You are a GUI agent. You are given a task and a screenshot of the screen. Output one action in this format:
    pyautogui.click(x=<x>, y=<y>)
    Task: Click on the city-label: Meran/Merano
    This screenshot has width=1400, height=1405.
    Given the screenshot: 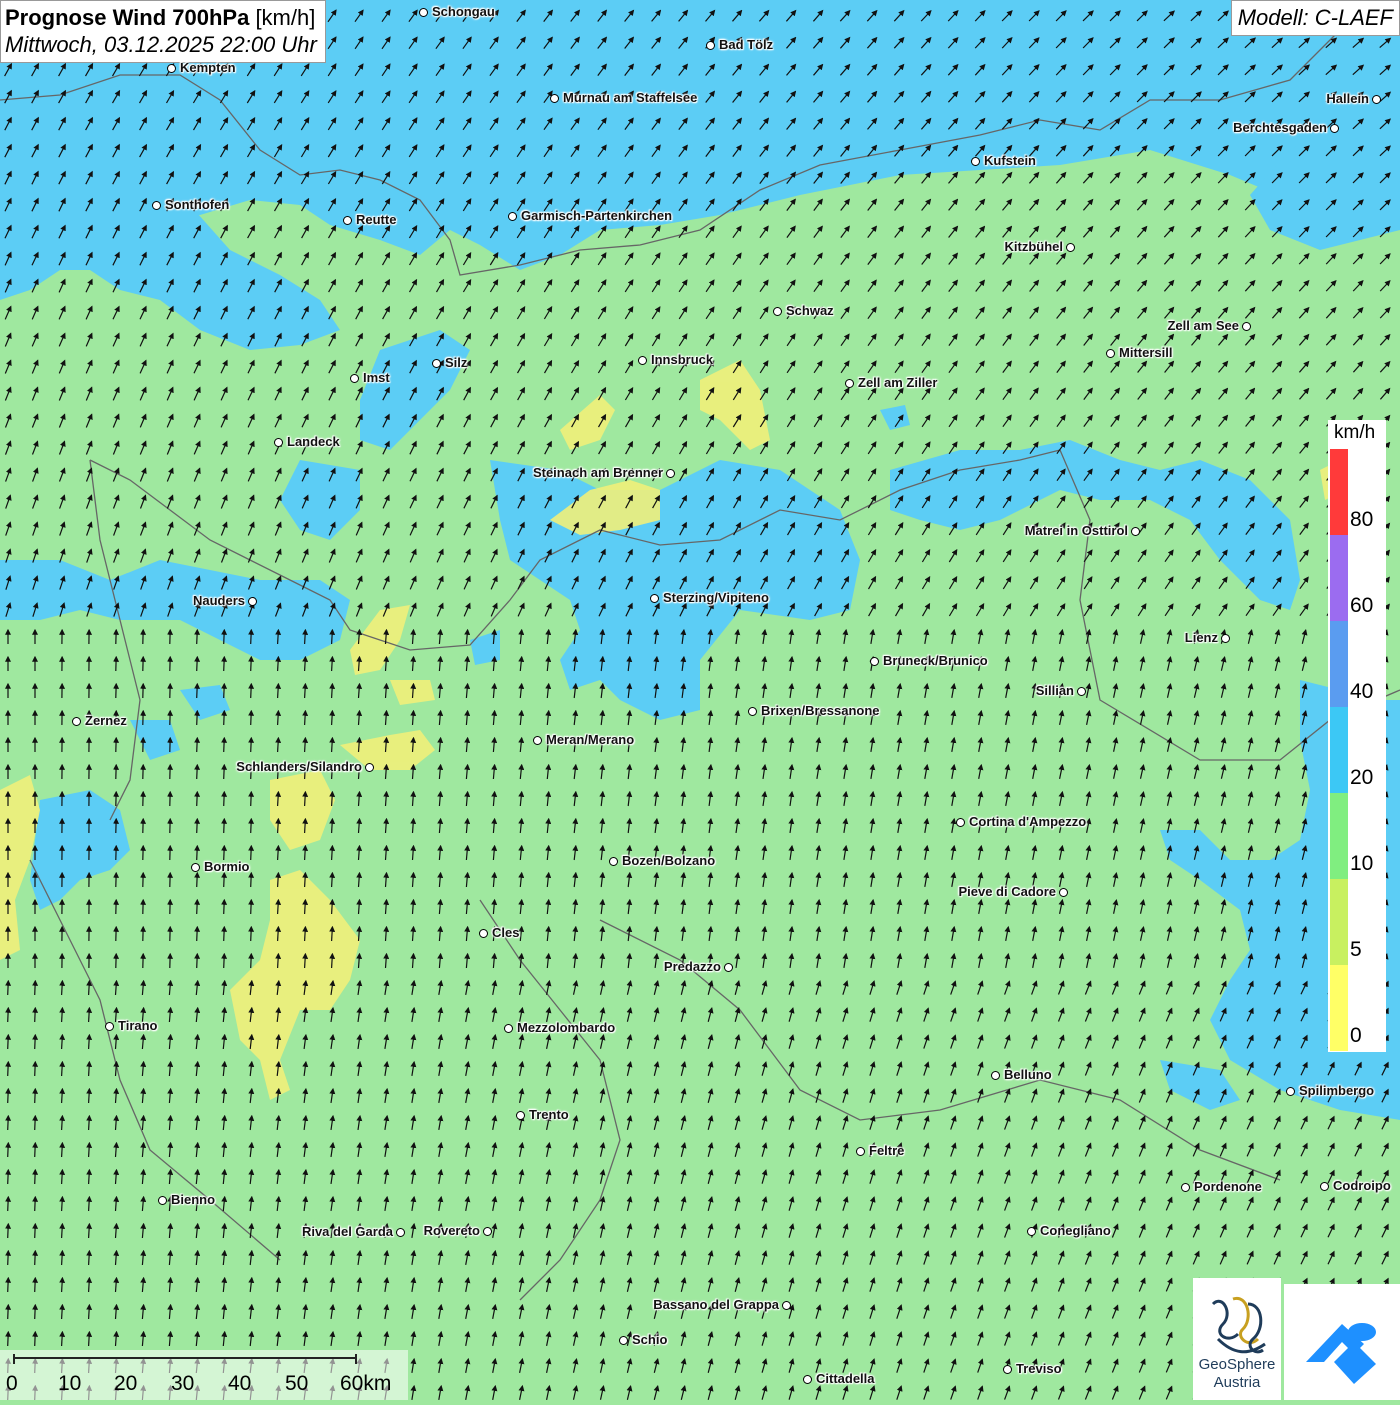 What is the action you would take?
    pyautogui.click(x=590, y=739)
    